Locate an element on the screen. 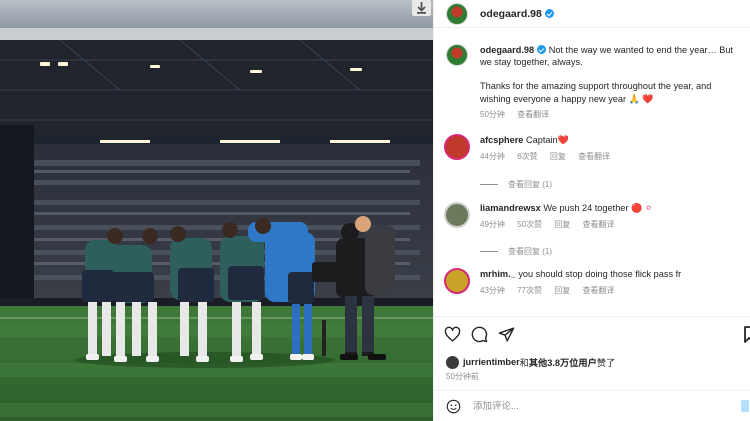  comment-input is located at coordinates (573, 406).